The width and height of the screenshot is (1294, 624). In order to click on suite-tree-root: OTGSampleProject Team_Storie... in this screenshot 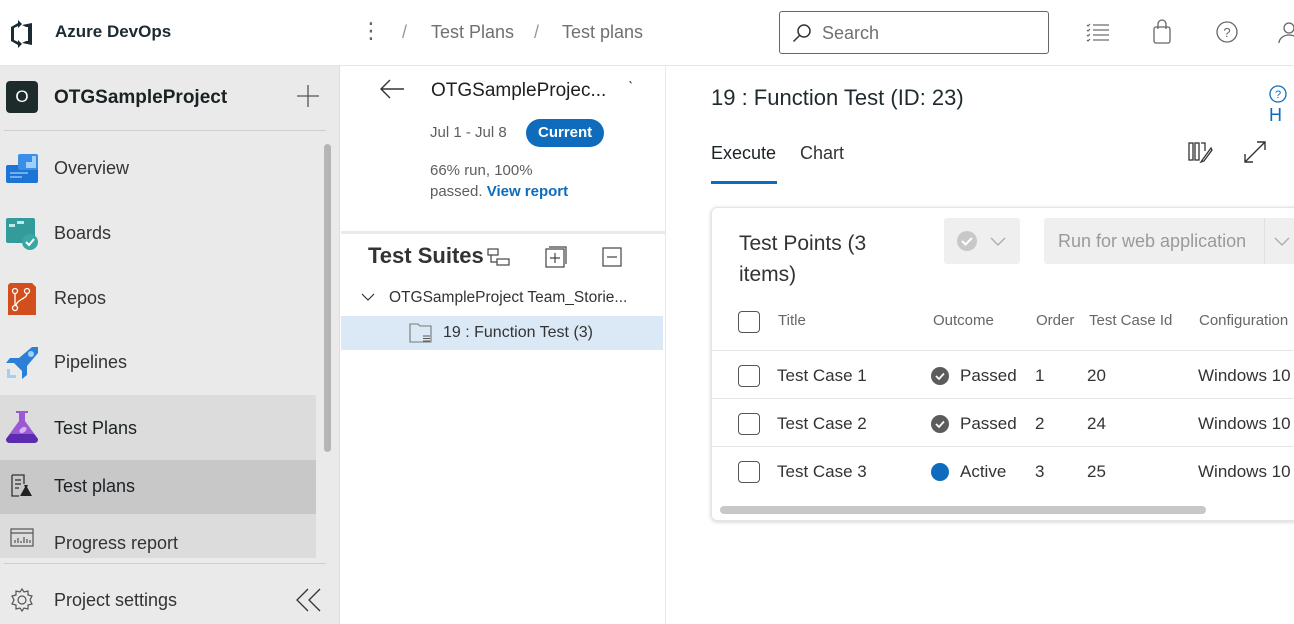, I will do `click(502, 298)`.